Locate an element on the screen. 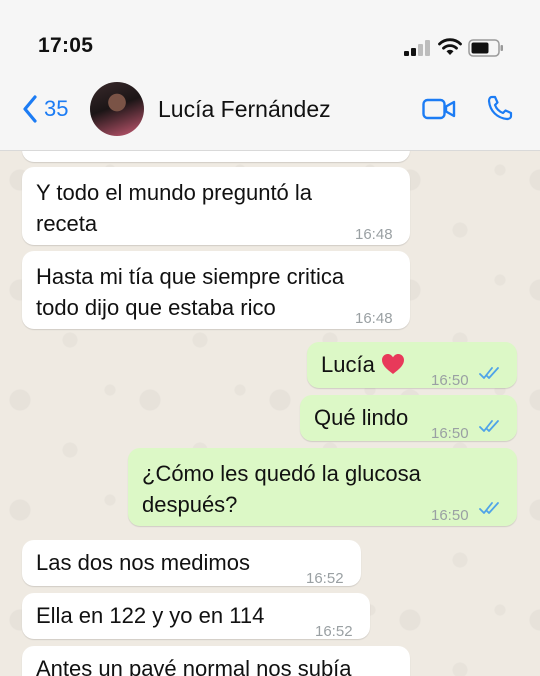  message-bubble: Las dos nos medimos 16:52 is located at coordinates (191, 563).